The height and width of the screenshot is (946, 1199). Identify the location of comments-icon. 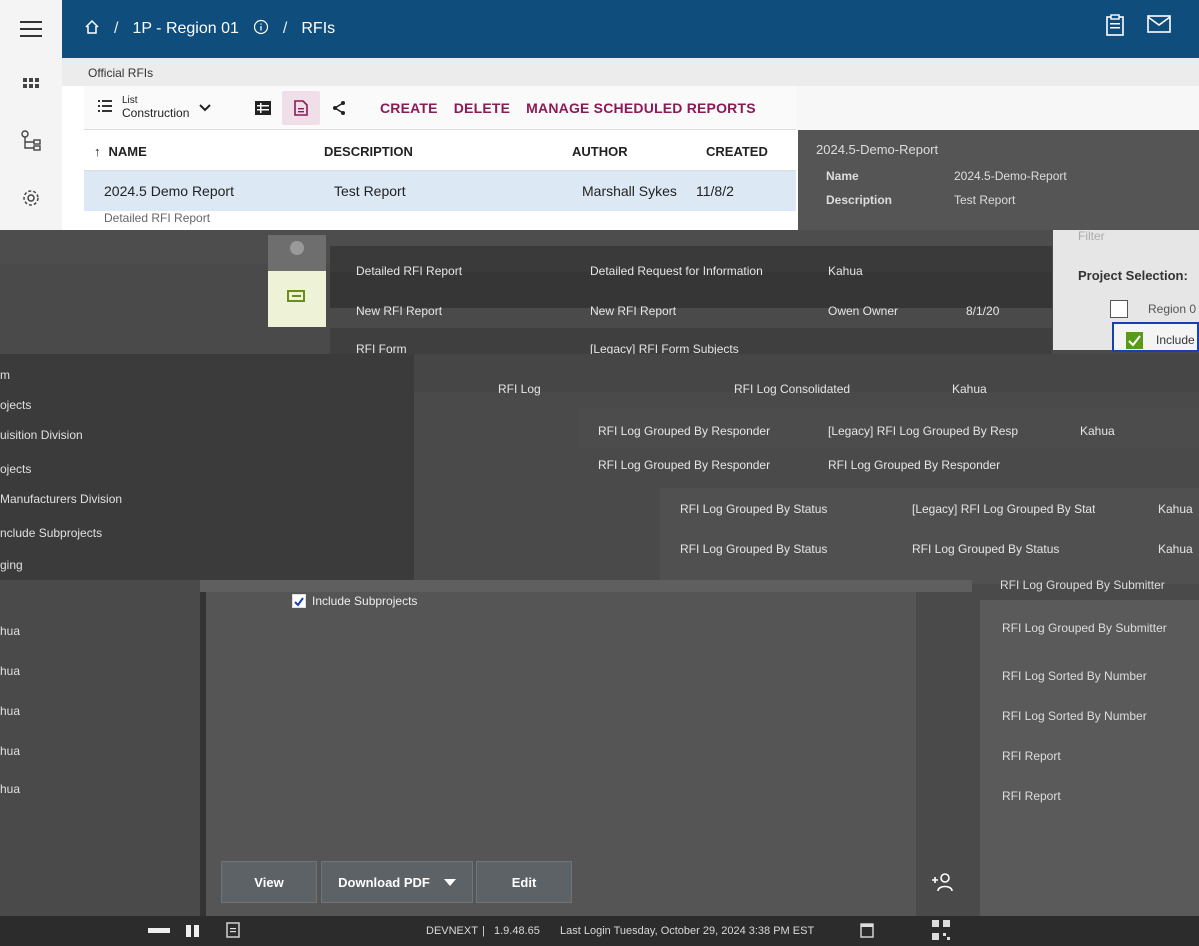
(297, 299).